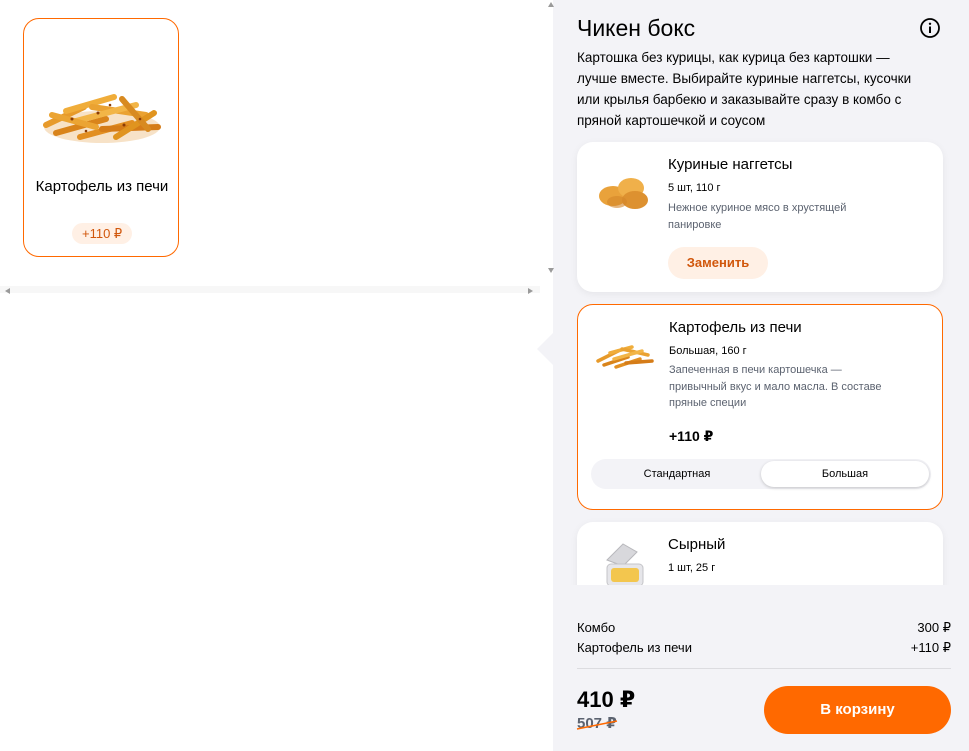 The image size is (969, 751). Describe the element at coordinates (530, 291) in the screenshot. I see `scroll-right-arrow-icon` at that location.